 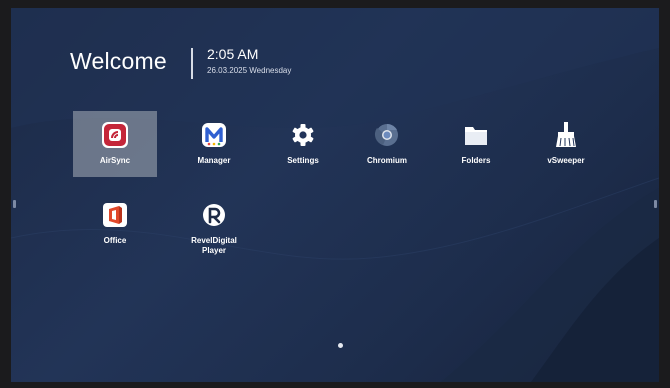 What do you see at coordinates (118, 61) in the screenshot?
I see `welcome-title: Welcome` at bounding box center [118, 61].